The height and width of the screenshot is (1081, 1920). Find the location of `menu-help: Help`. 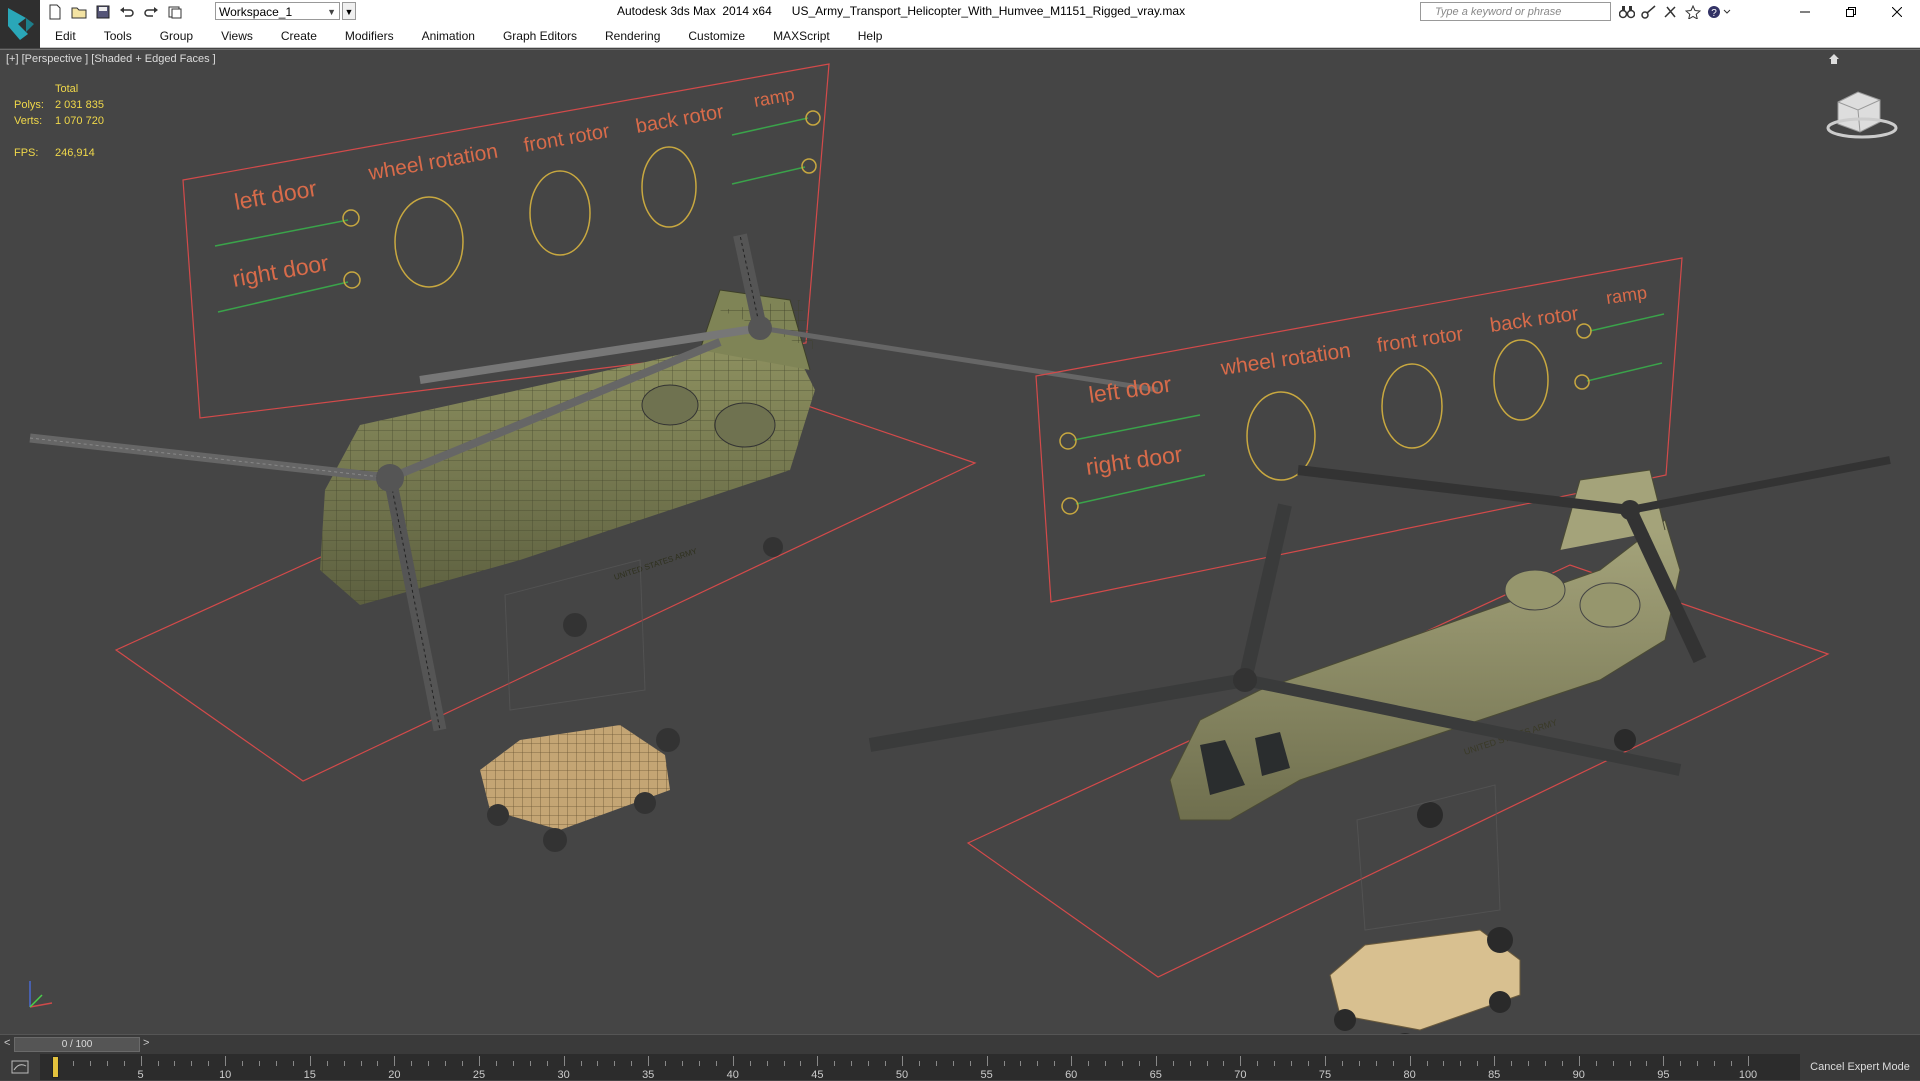

menu-help: Help is located at coordinates (870, 36).